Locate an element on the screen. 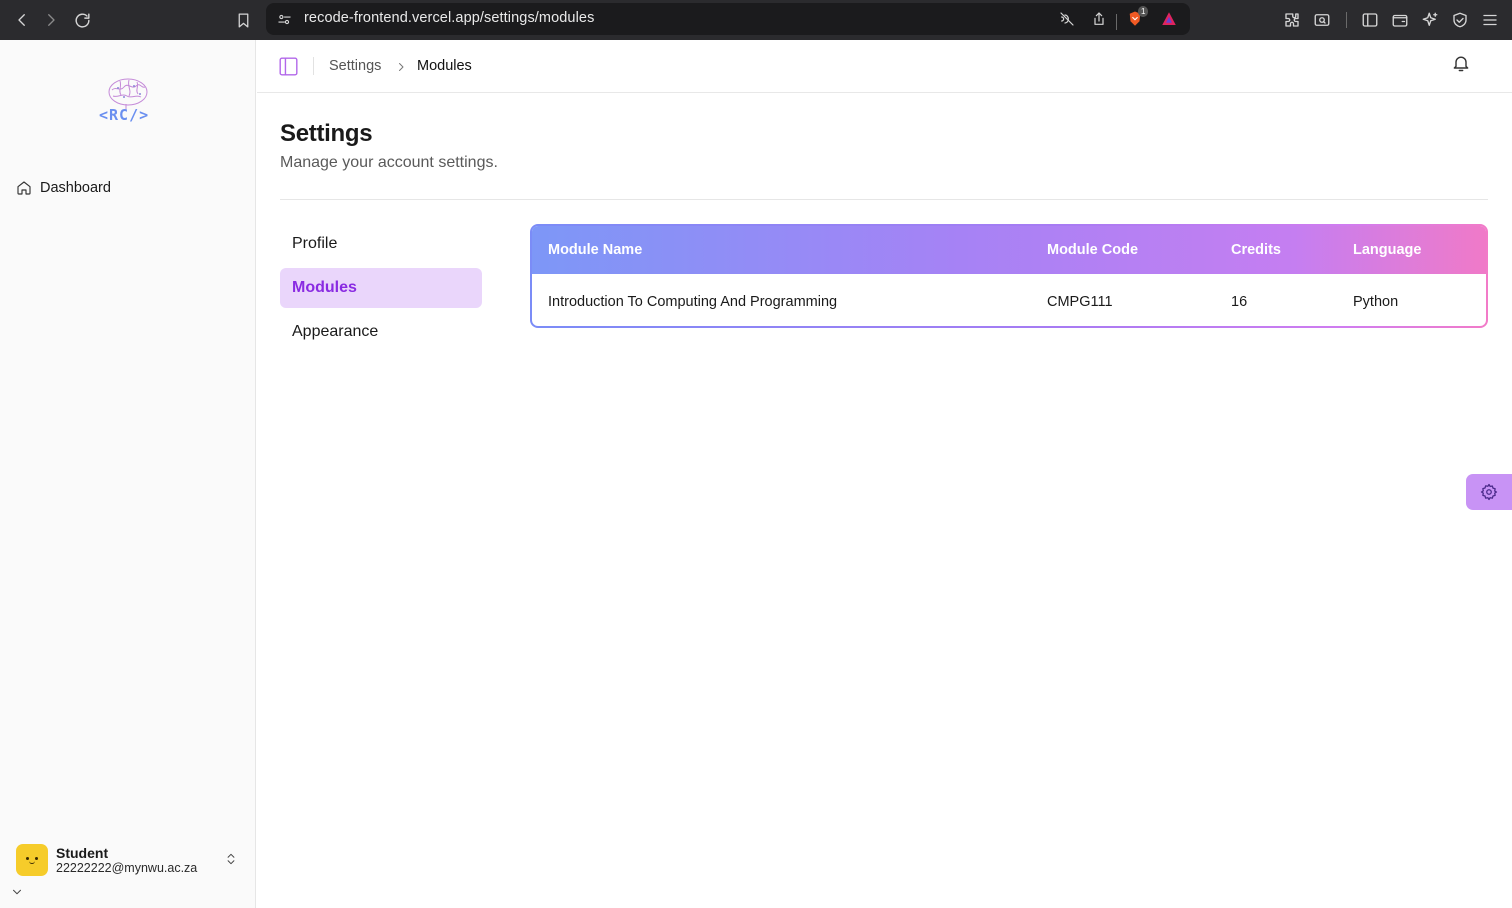 The image size is (1512, 908). brave-badge: 1 is located at coordinates (1143, 11).